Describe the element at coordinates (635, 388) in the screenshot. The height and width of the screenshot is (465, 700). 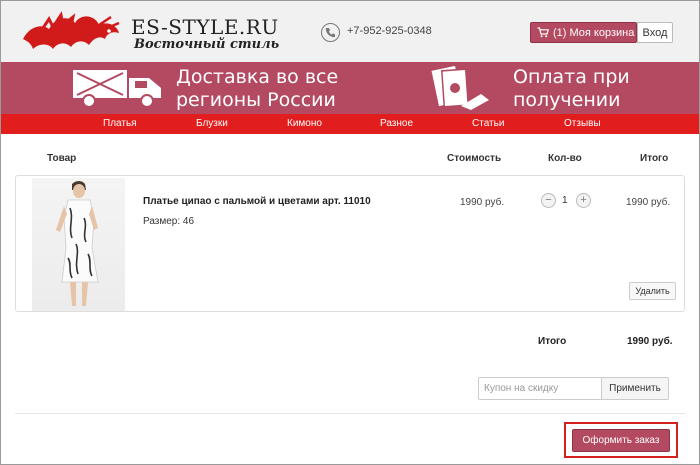
I see `apply-coupon-button: Применить` at that location.